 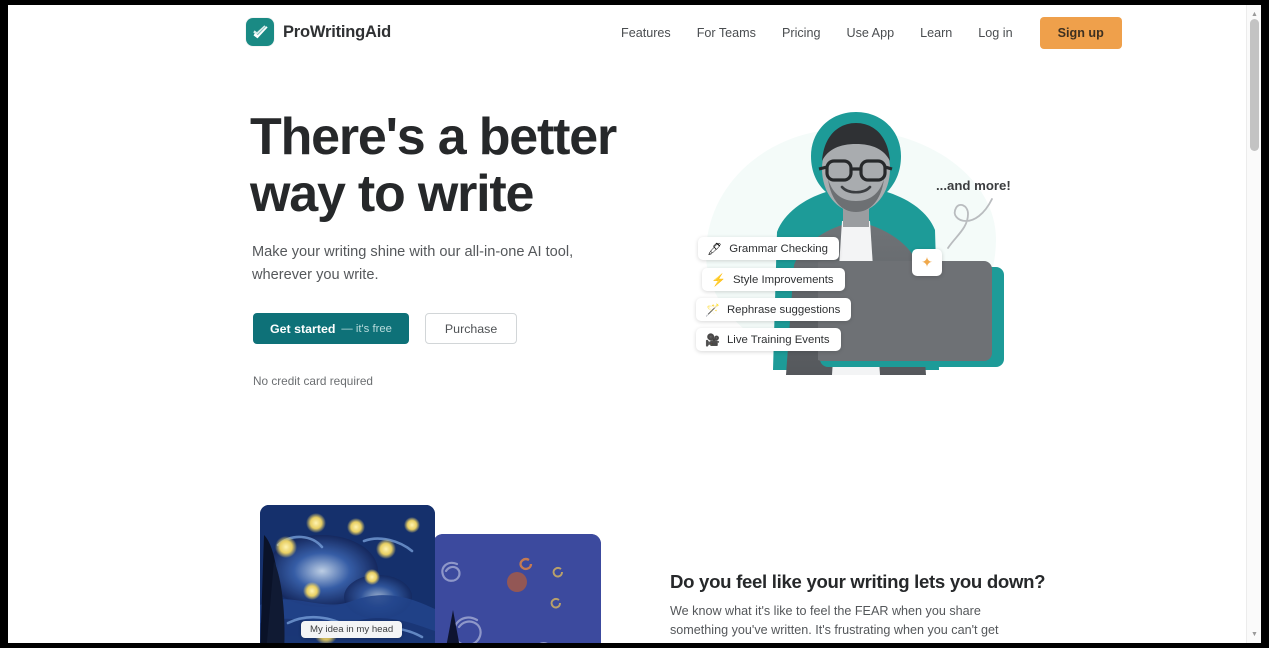 What do you see at coordinates (433, 165) in the screenshot?
I see `hero-heading: There's a better way to write` at bounding box center [433, 165].